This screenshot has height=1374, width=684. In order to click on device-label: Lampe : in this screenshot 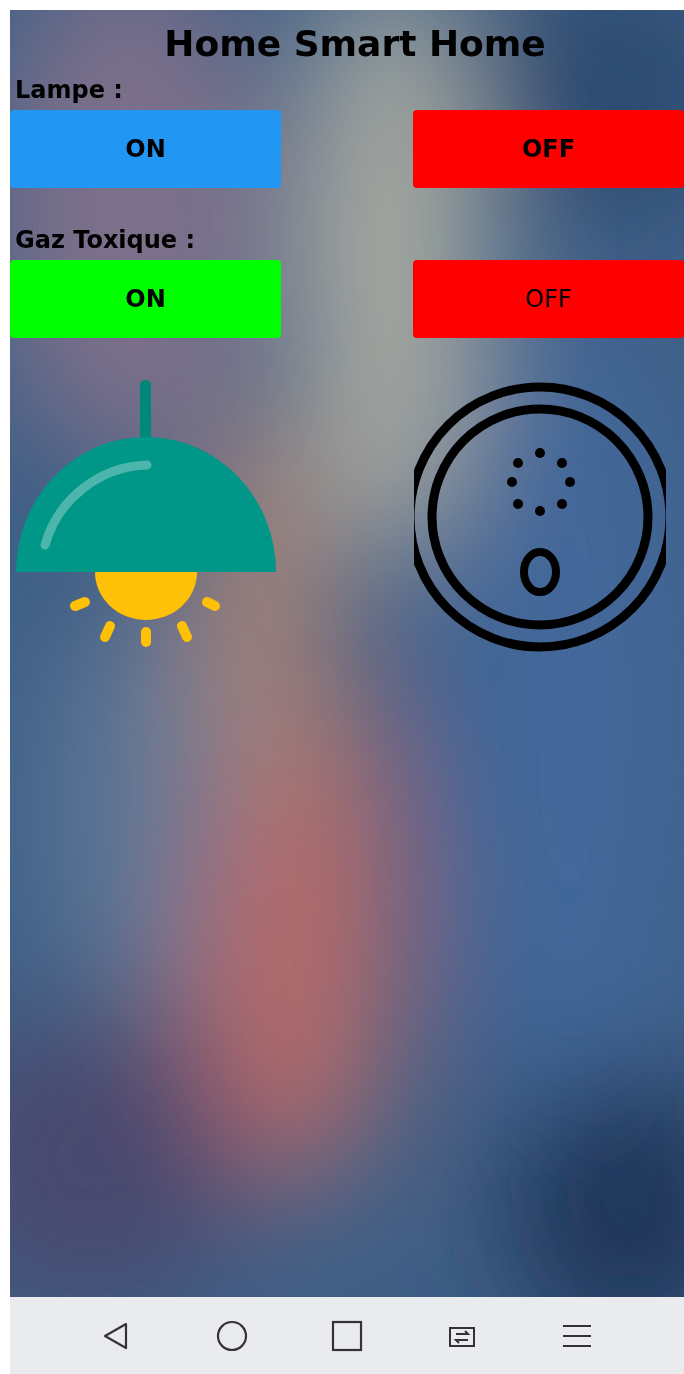, I will do `click(69, 90)`.